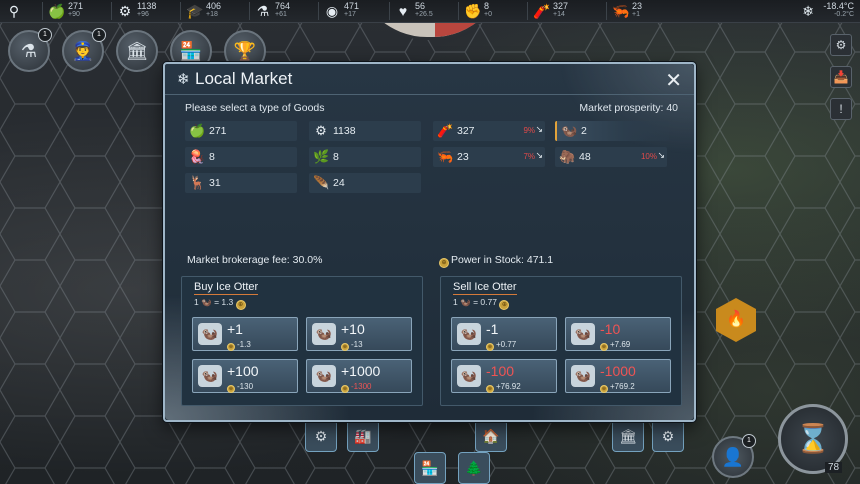 The height and width of the screenshot is (484, 860). I want to click on temperature: -18.4°C -0.2°C, so click(838, 9).